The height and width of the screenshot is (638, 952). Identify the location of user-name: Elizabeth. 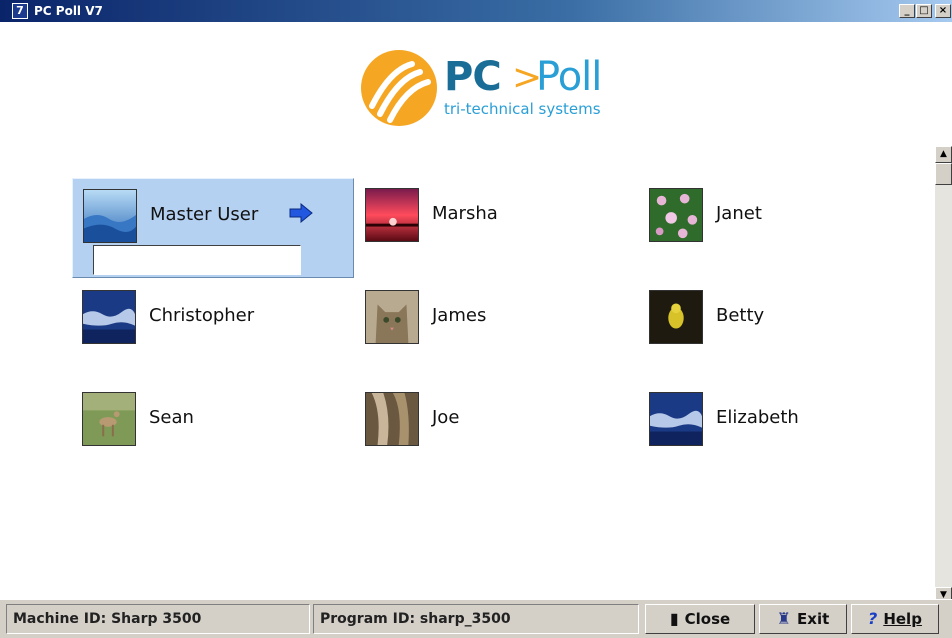
(757, 417).